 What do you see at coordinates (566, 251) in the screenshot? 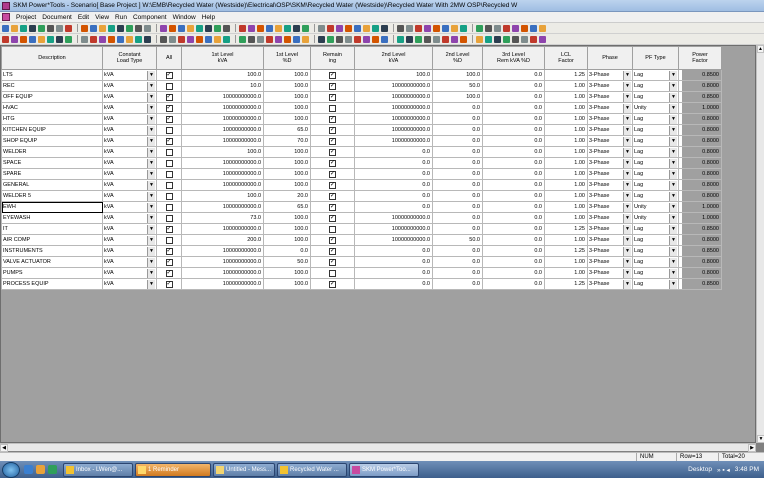
I see `lcl-factor-cell: 1.25` at bounding box center [566, 251].